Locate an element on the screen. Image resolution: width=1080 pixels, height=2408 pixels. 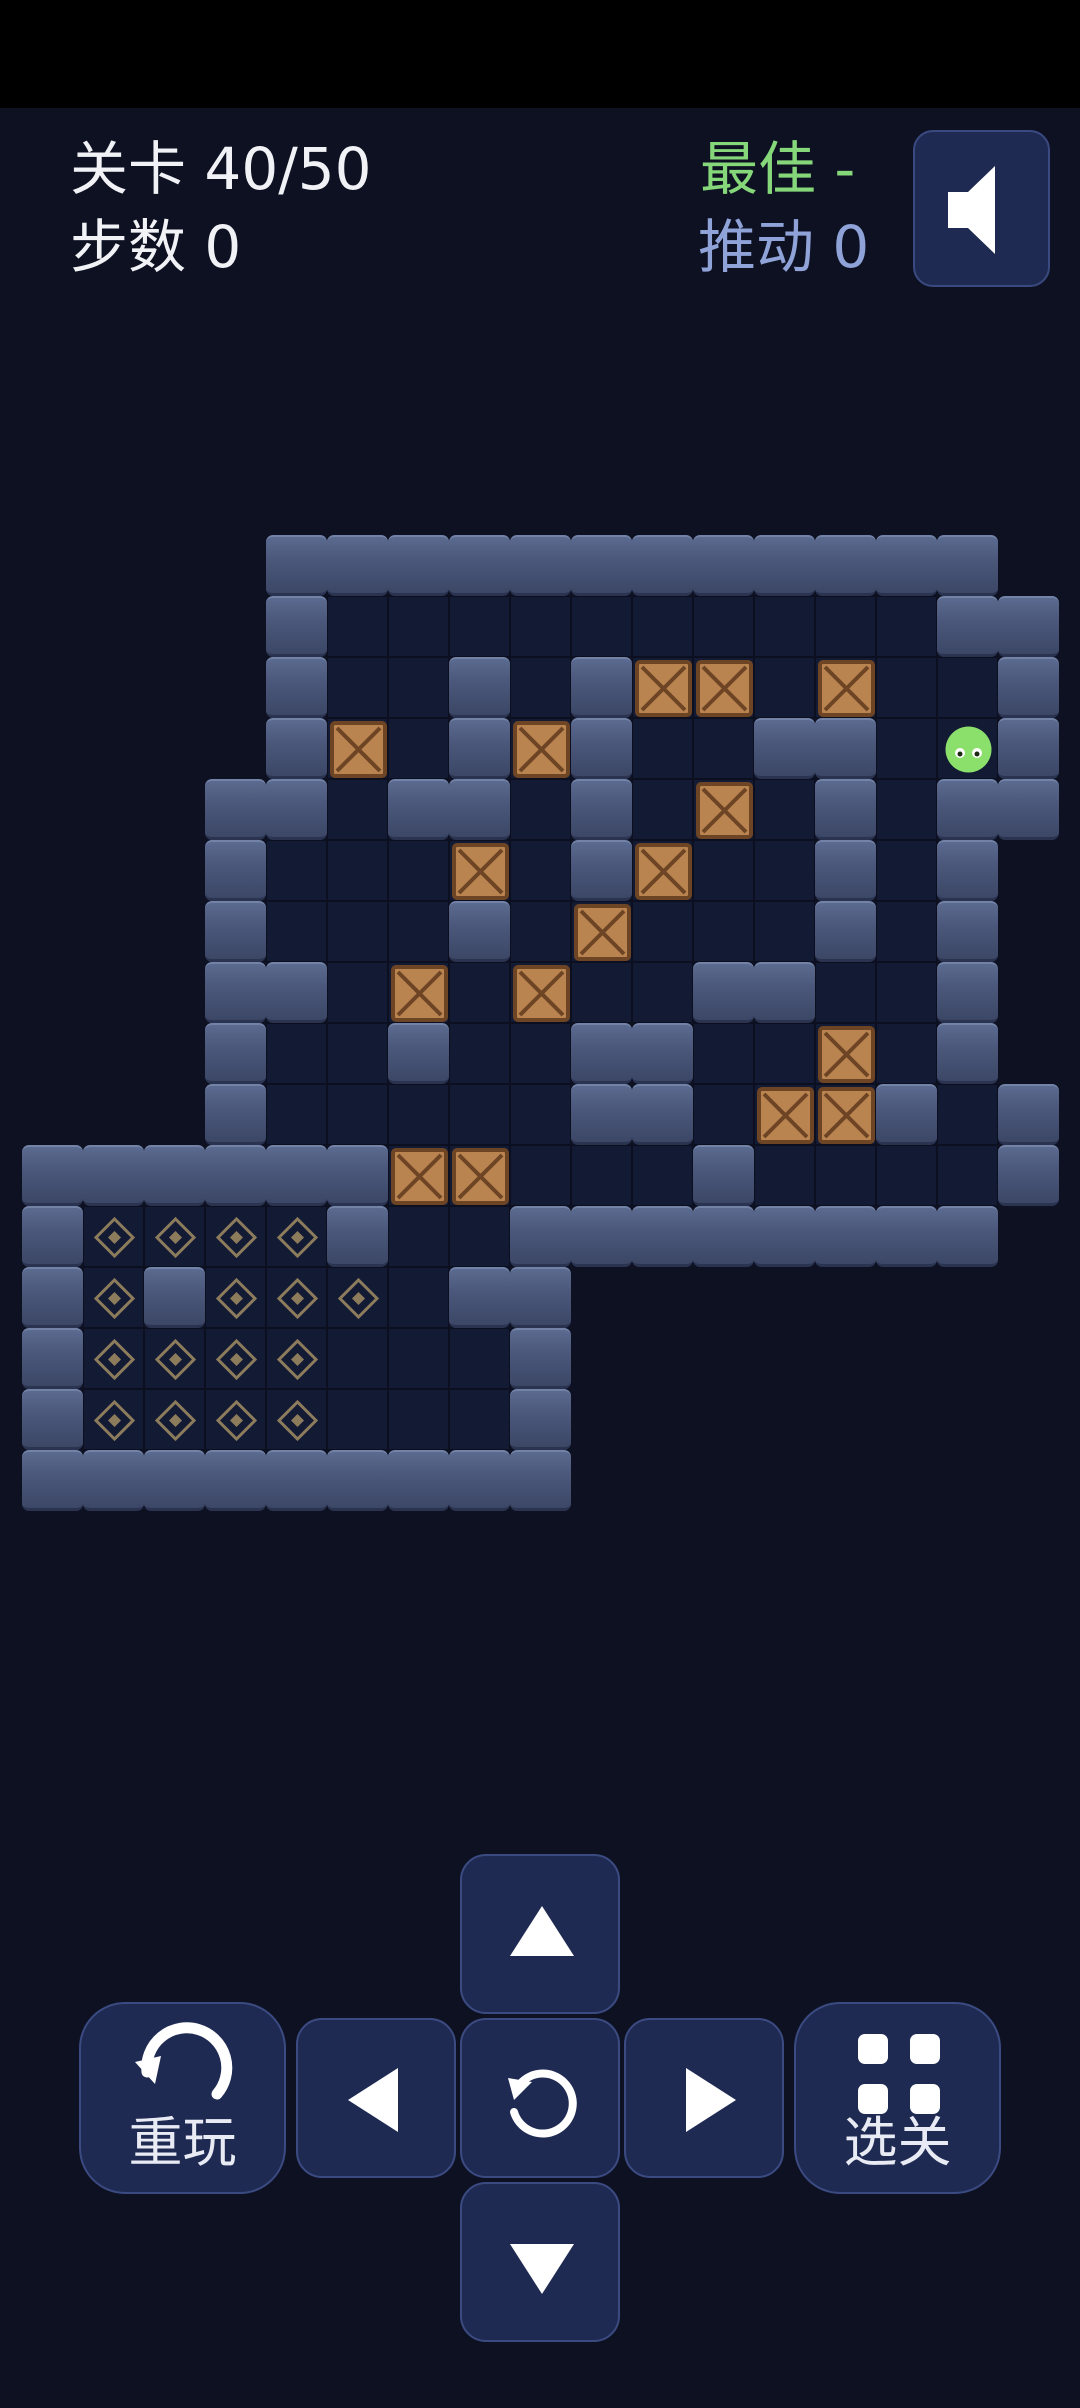
status-bar is located at coordinates (540, 54).